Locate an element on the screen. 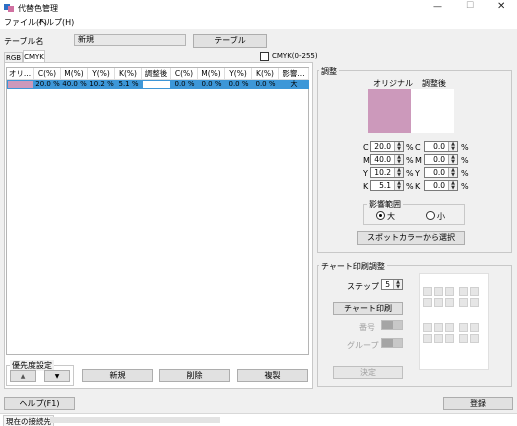 The height and width of the screenshot is (426, 517). group-toggle is located at coordinates (392, 343).